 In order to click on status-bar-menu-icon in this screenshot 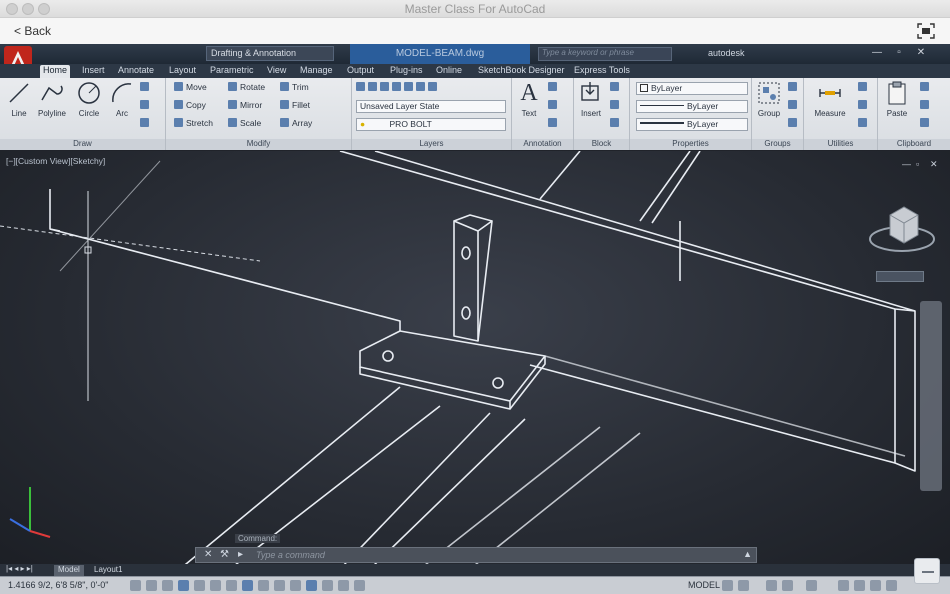, I will do `click(875, 585)`.